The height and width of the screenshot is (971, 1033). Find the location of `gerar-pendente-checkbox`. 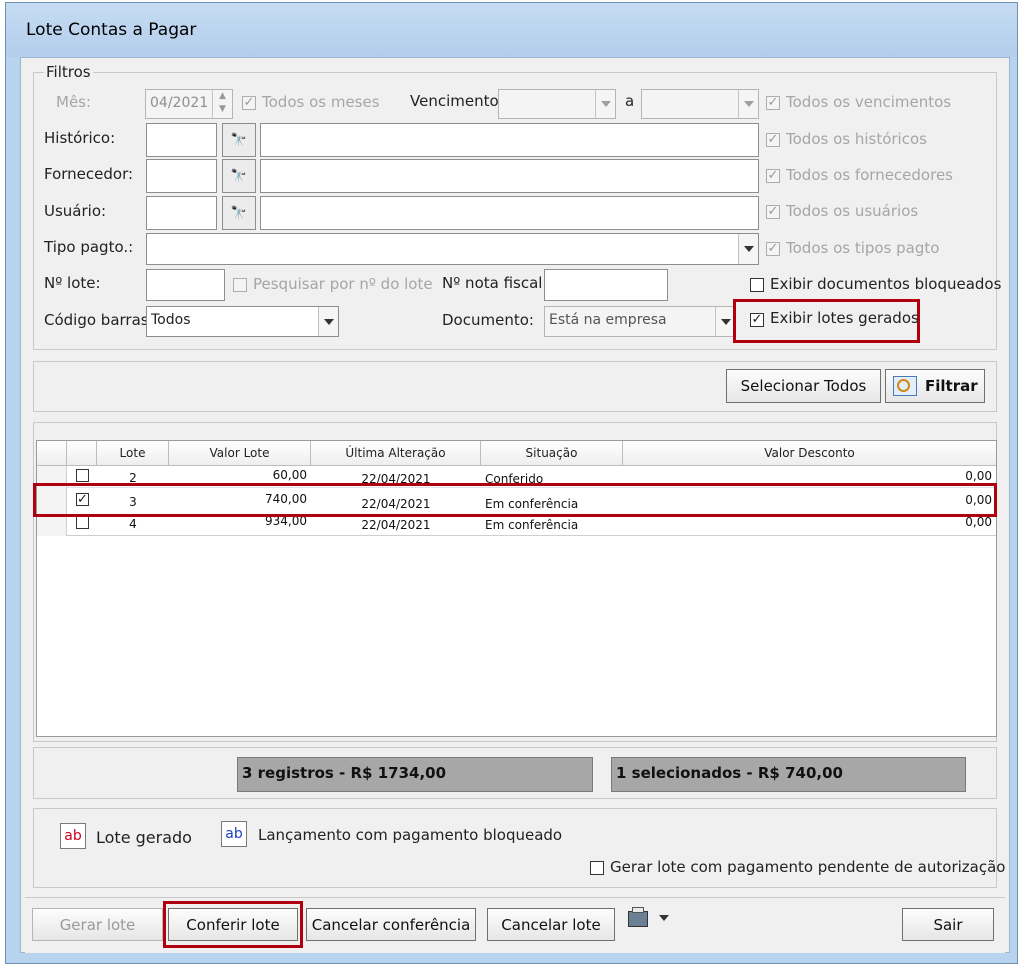

gerar-pendente-checkbox is located at coordinates (597, 868).